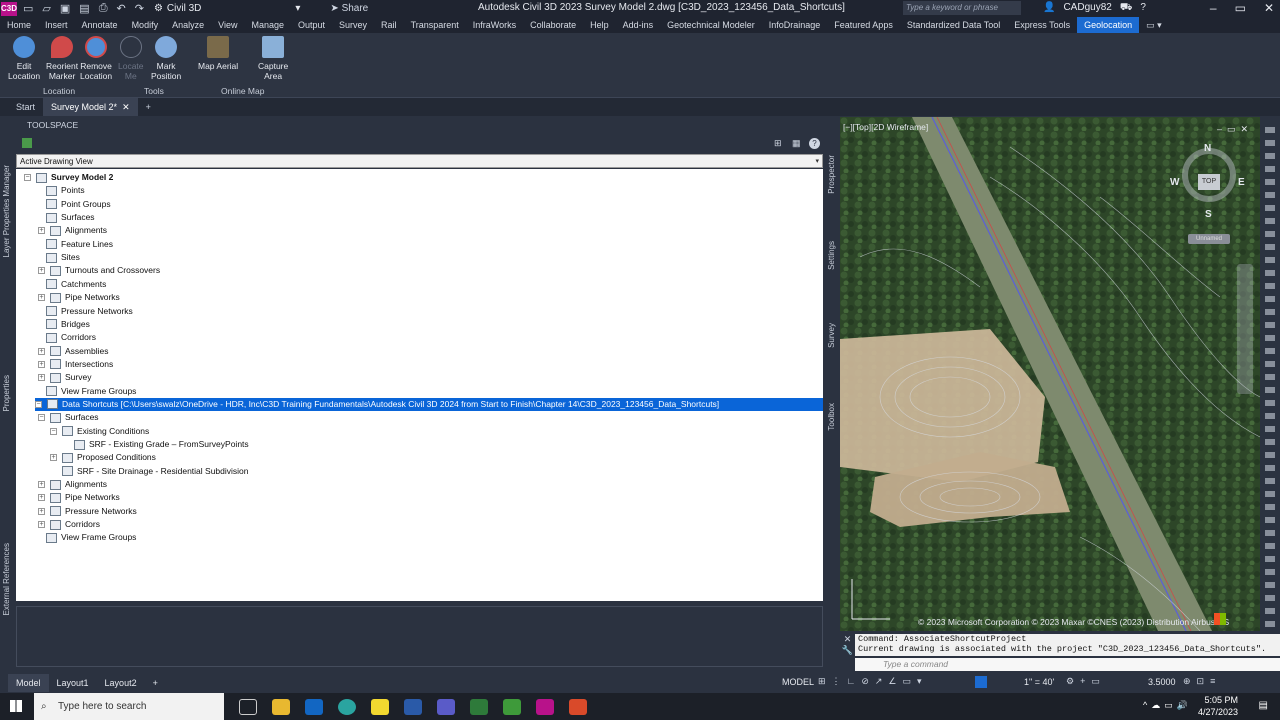  I want to click on add-layout-button: +, so click(155, 683).